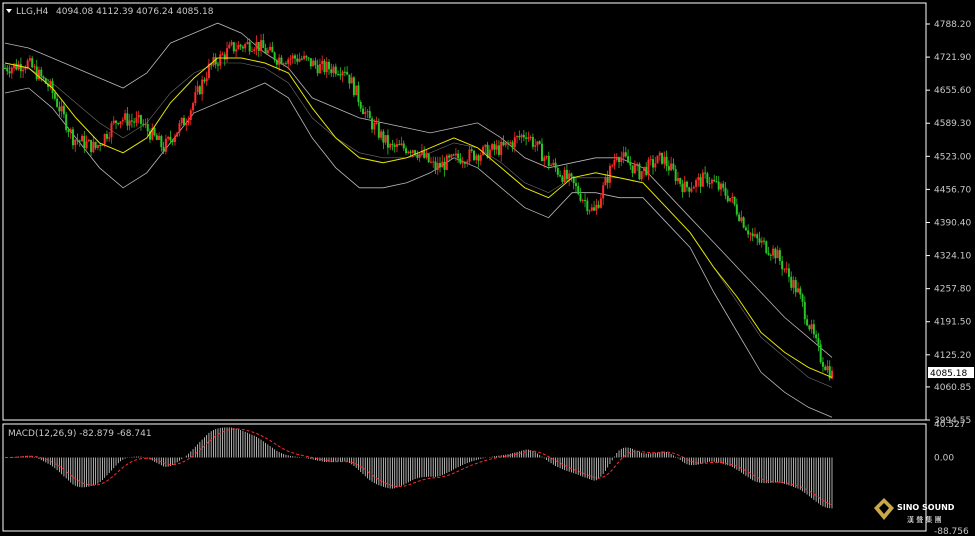 The image size is (975, 536). What do you see at coordinates (926, 507) in the screenshot?
I see `logo-brand: SINO SOUND` at bounding box center [926, 507].